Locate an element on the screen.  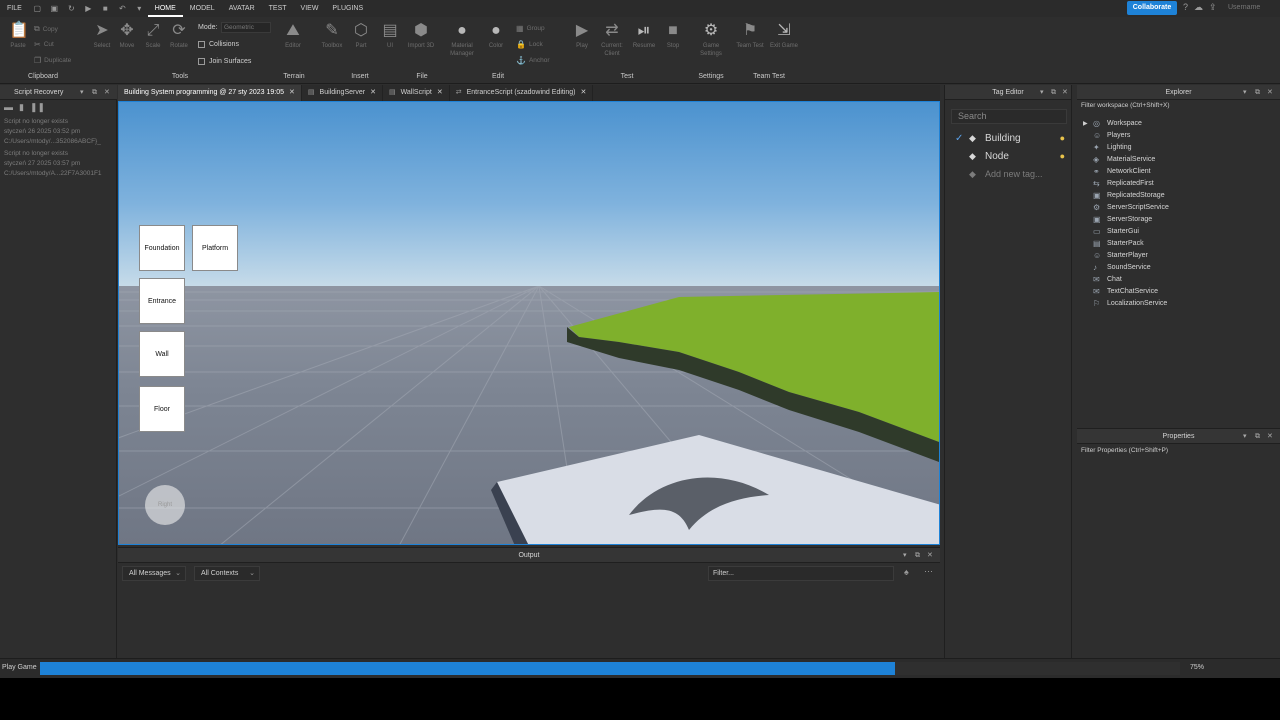
expand-arrow-icon: ▶ is located at coordinates (1088, 123).